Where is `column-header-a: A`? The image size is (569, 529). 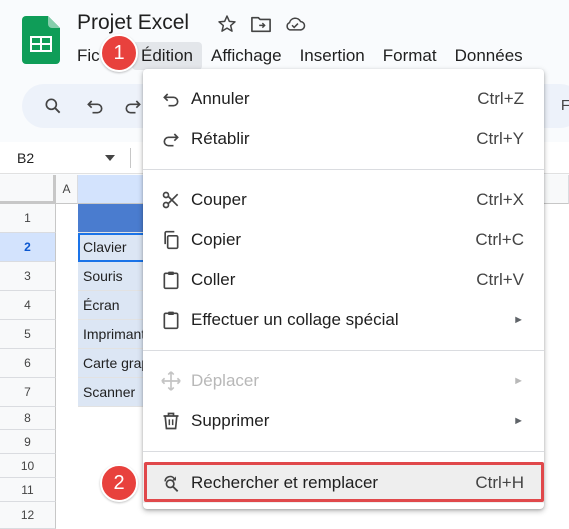 column-header-a: A is located at coordinates (67, 189).